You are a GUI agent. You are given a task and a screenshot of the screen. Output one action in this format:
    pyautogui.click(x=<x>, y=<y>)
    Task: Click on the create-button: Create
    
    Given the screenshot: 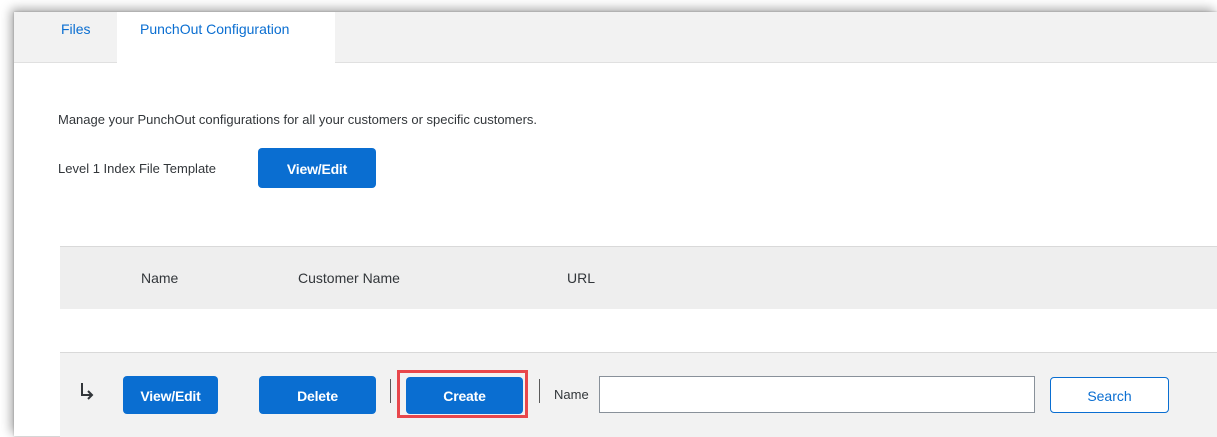 What is the action you would take?
    pyautogui.click(x=464, y=395)
    